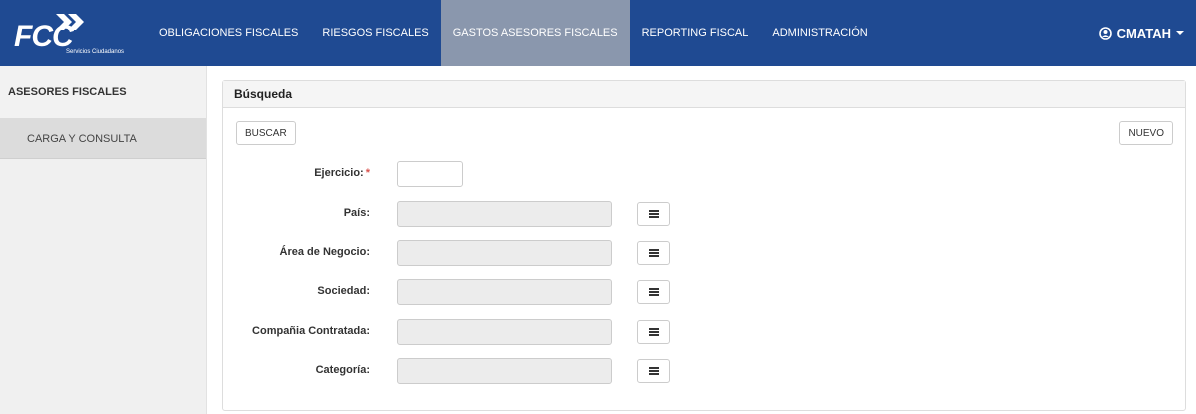  I want to click on chevron-down-icon, so click(1180, 33).